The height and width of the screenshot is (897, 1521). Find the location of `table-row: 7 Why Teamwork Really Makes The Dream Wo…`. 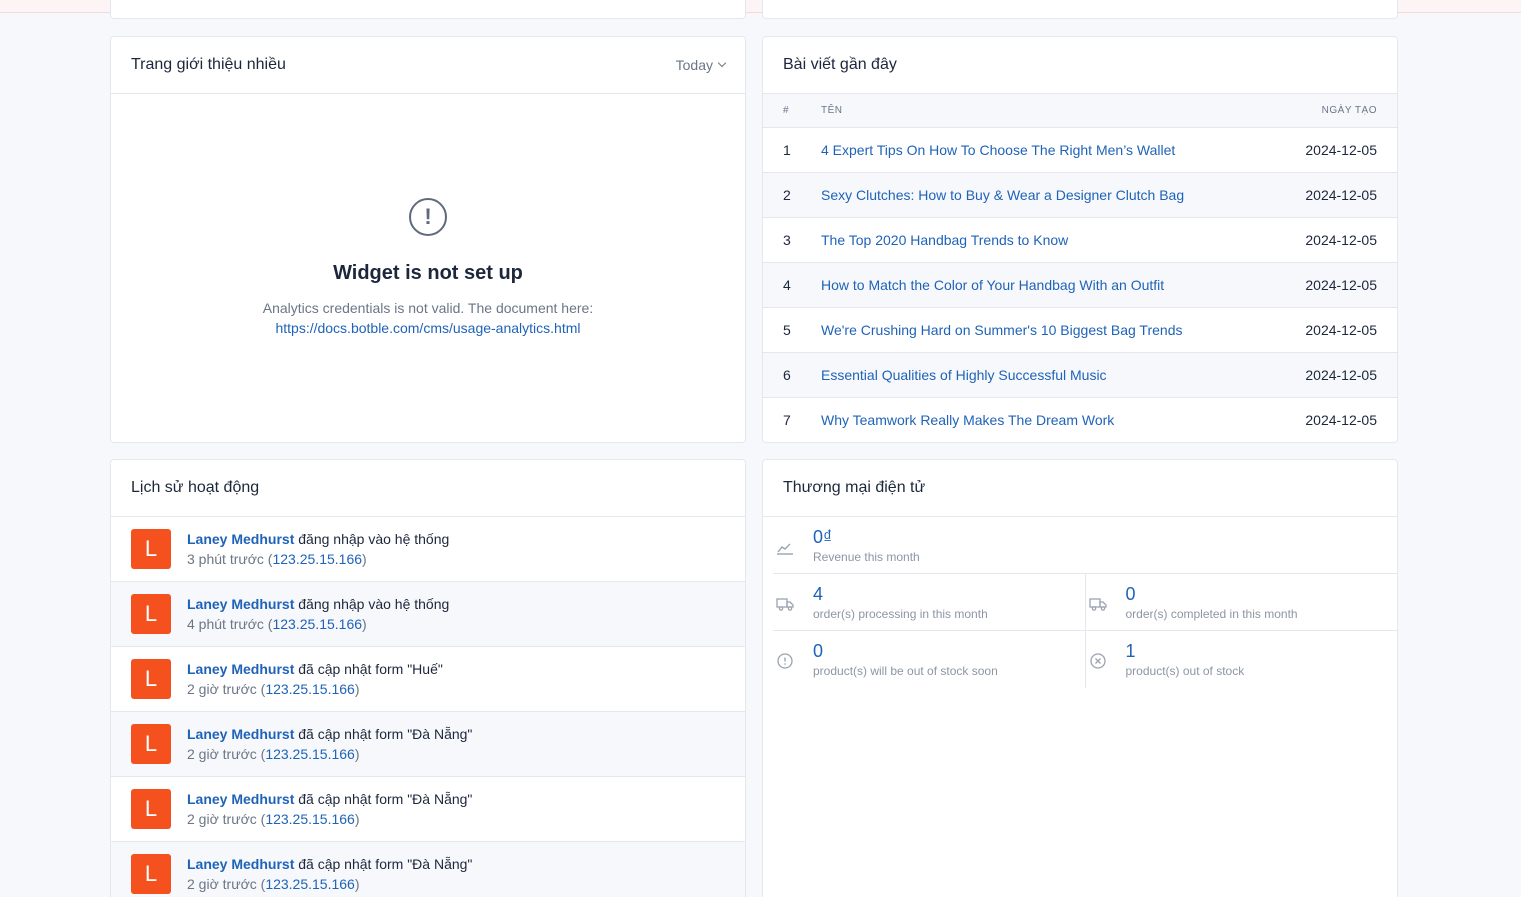

table-row: 7 Why Teamwork Really Makes The Dream Wo… is located at coordinates (1080, 419).